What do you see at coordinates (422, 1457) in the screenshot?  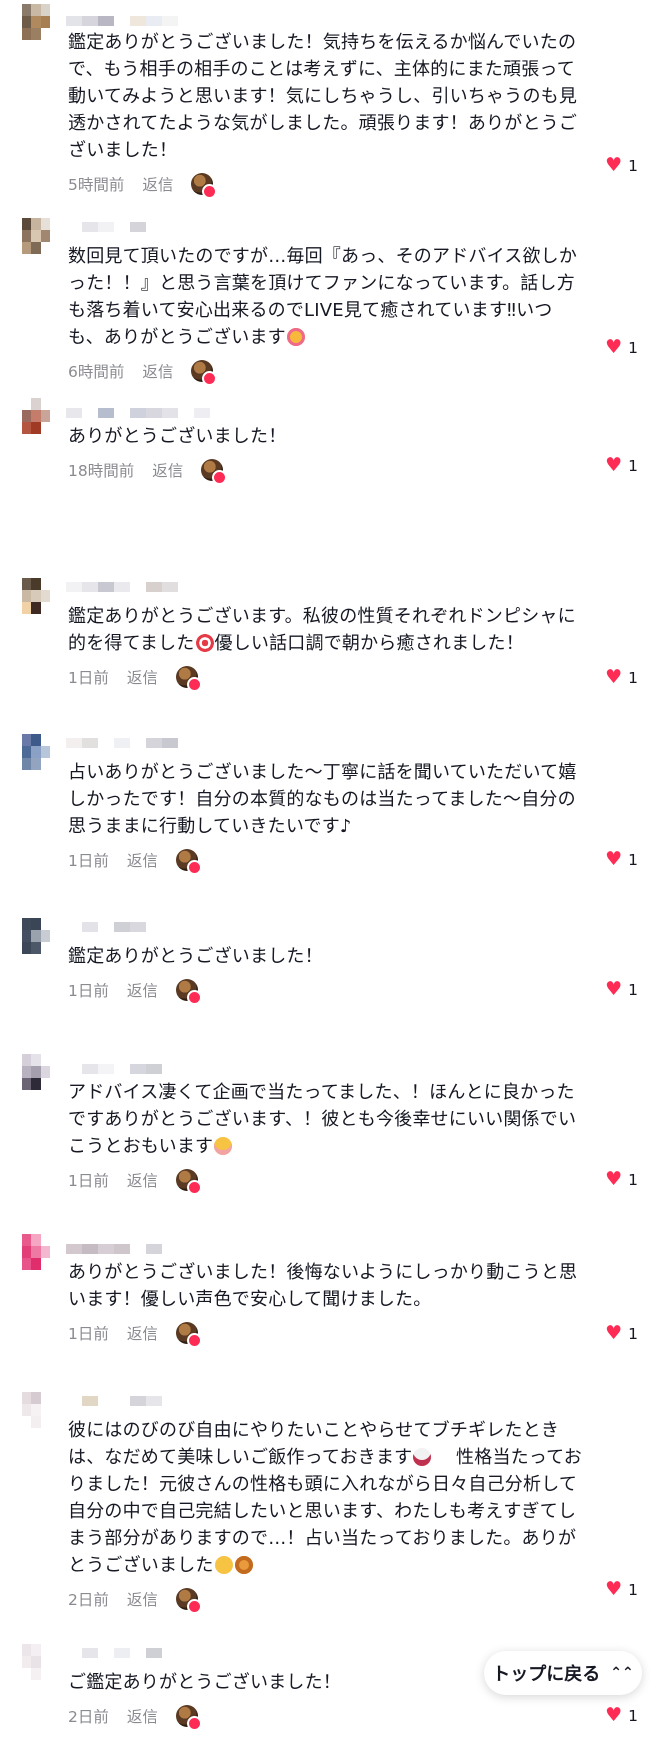 I see `rice-ball-emoji-icon` at bounding box center [422, 1457].